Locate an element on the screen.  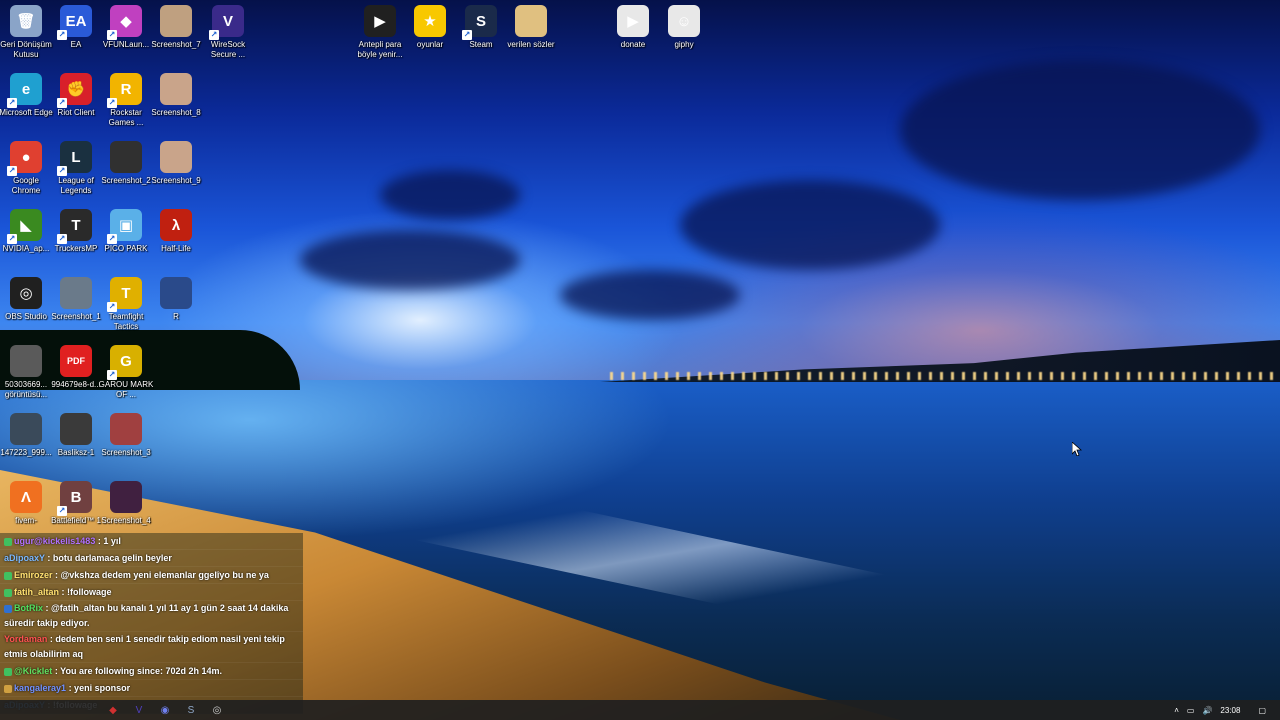
desktop-icon: Screenshot_7 is located at coordinates (176, 38).